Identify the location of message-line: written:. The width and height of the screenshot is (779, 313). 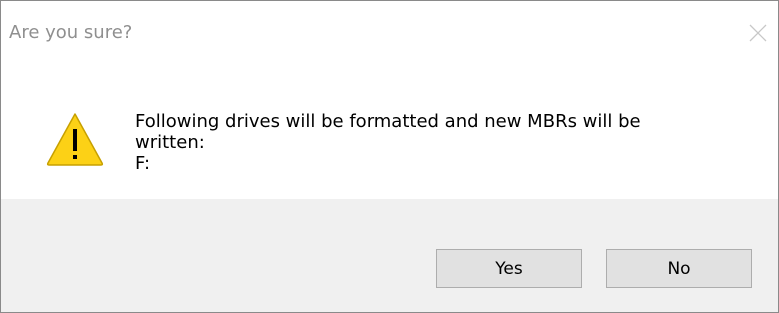
(170, 142).